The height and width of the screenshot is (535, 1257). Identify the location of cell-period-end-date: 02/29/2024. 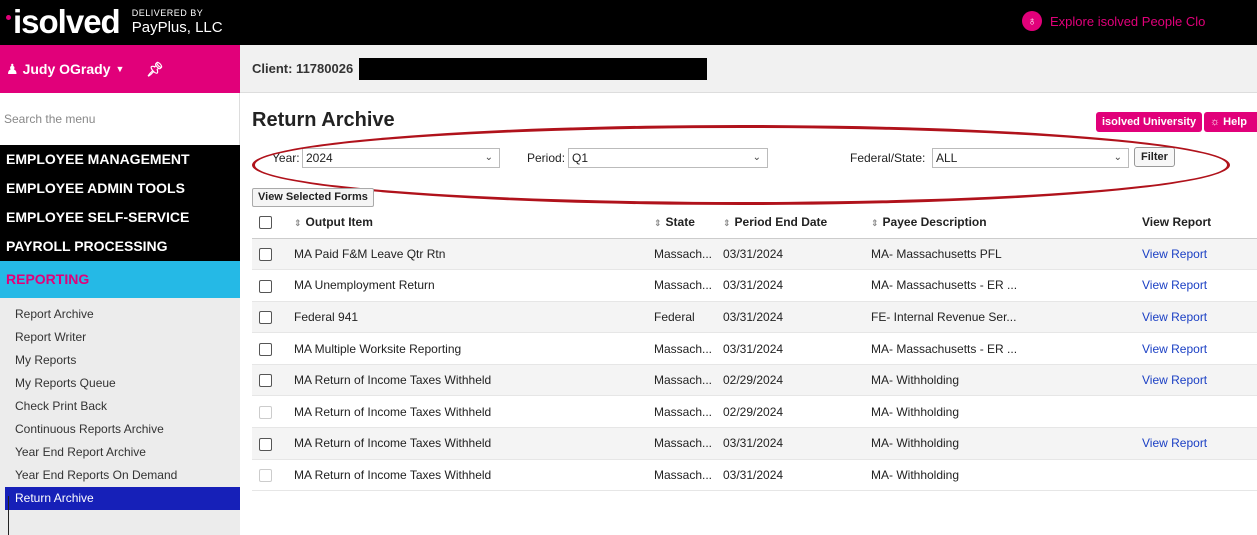
(797, 412).